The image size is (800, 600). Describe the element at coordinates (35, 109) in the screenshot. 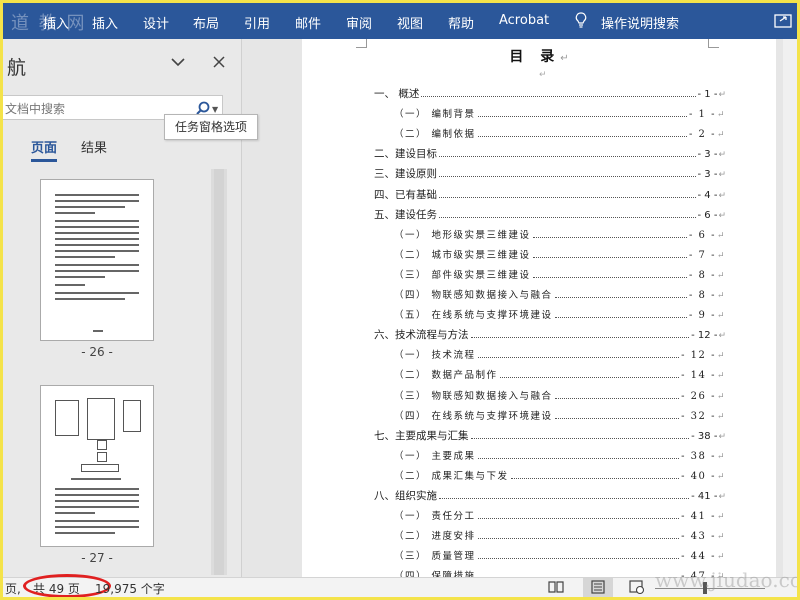

I see `search-placeholder: 文档中搜索` at that location.